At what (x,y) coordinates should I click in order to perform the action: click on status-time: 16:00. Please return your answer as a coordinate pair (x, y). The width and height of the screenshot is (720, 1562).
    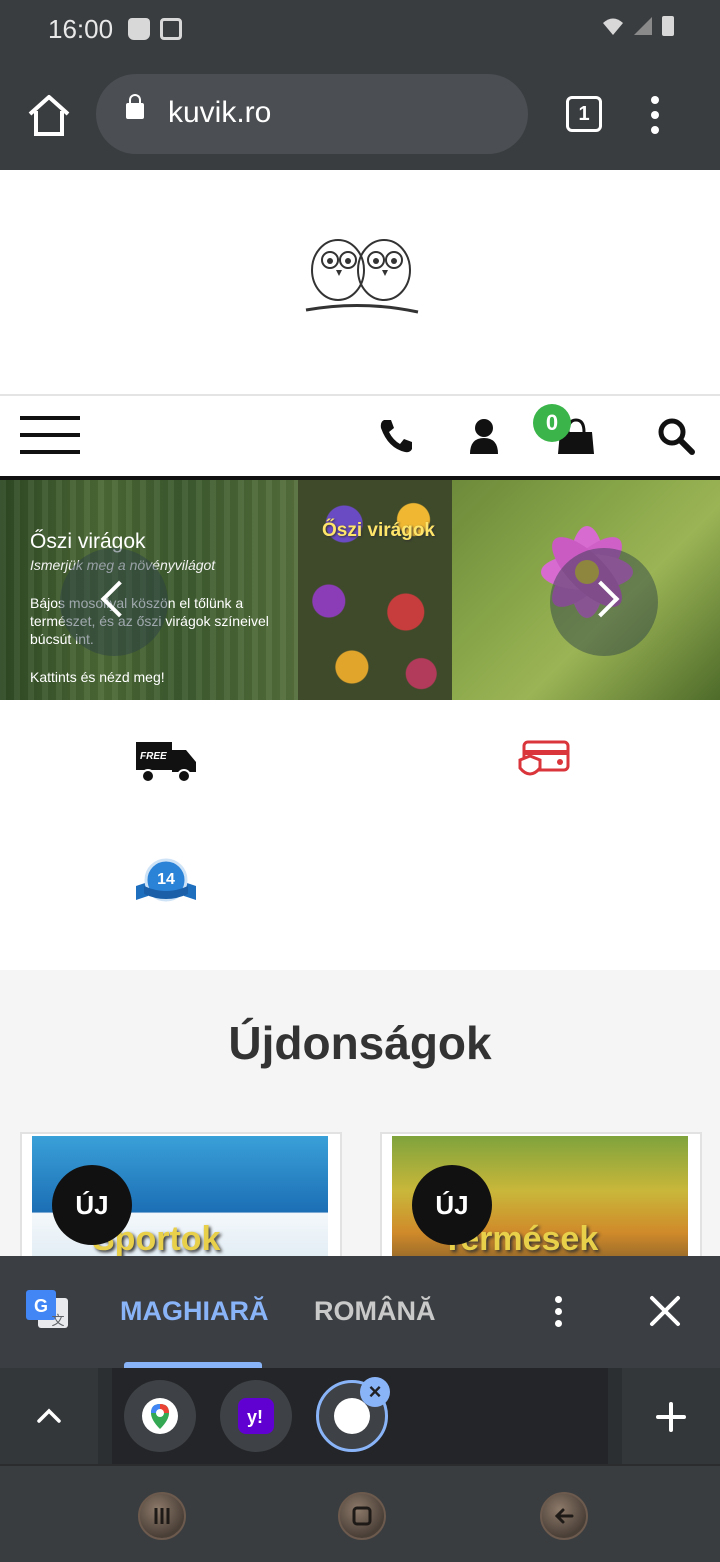
    Looking at the image, I should click on (81, 29).